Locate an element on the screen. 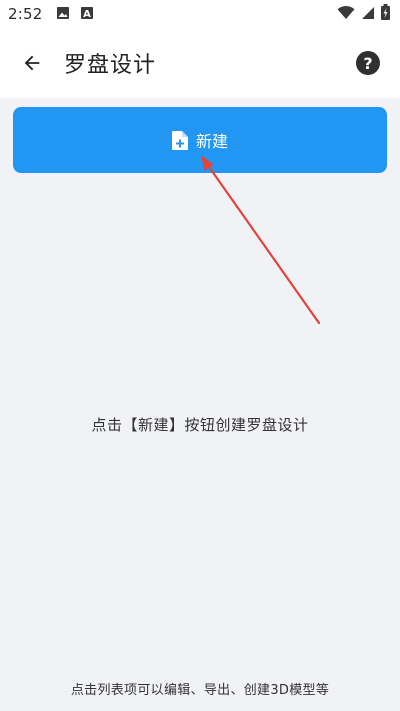 The height and width of the screenshot is (711, 400). new-button: 新建 is located at coordinates (200, 140).